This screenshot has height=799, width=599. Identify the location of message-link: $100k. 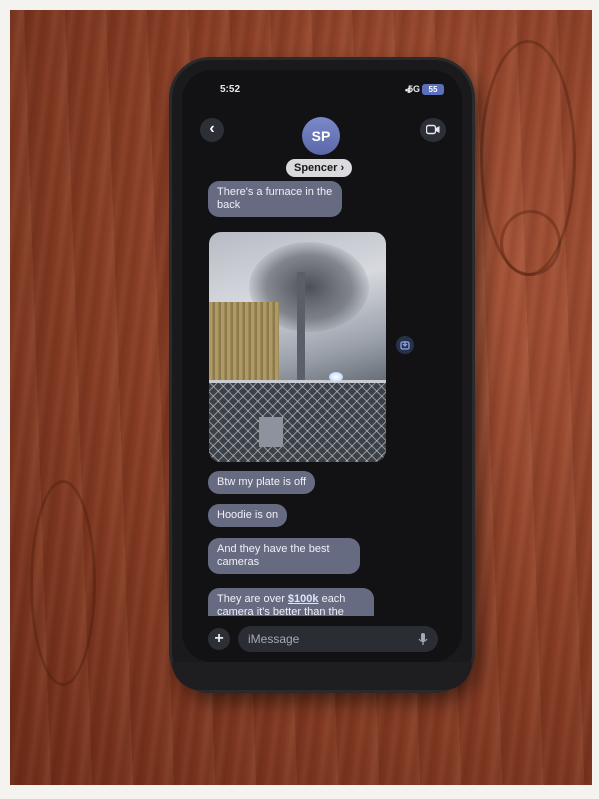
(303, 599).